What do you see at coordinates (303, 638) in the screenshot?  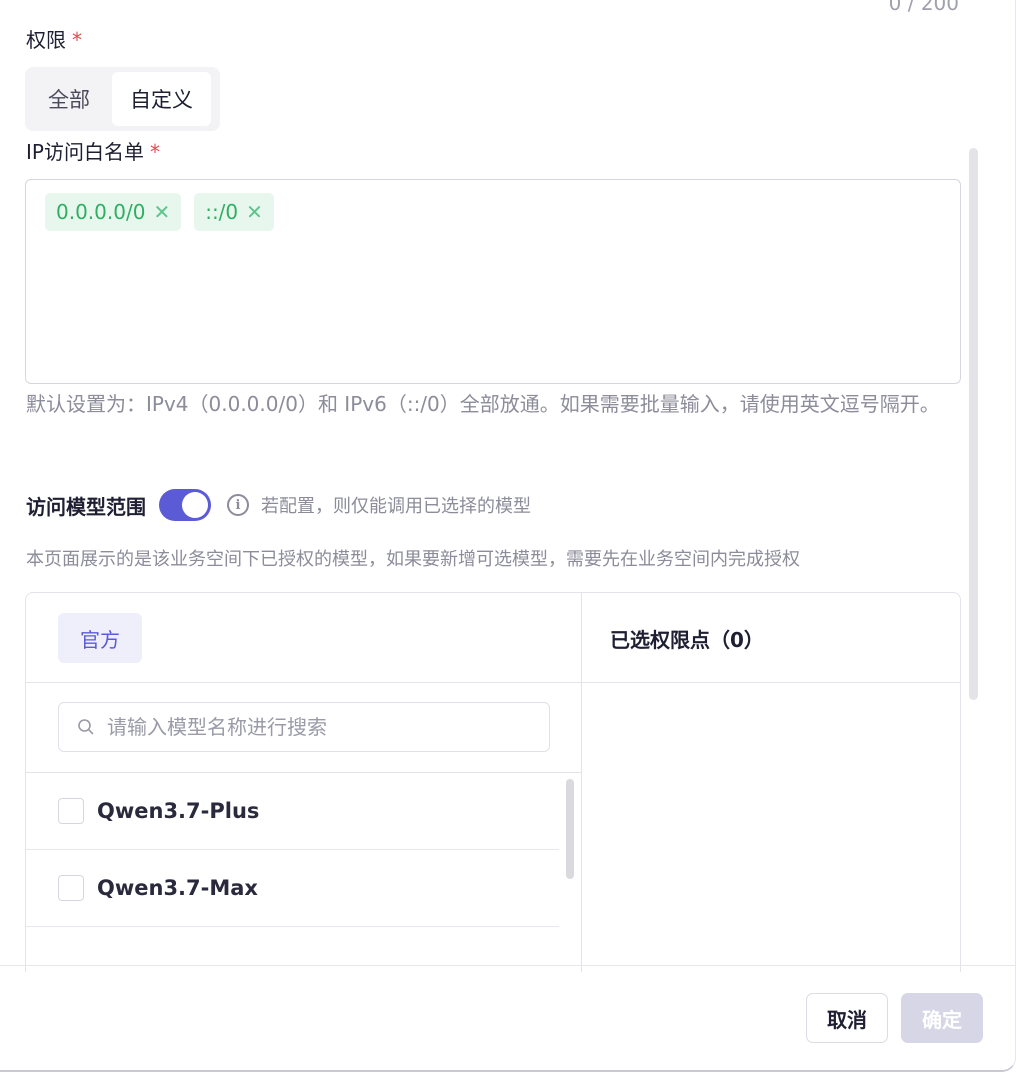 I see `left-pane-header: 官方` at bounding box center [303, 638].